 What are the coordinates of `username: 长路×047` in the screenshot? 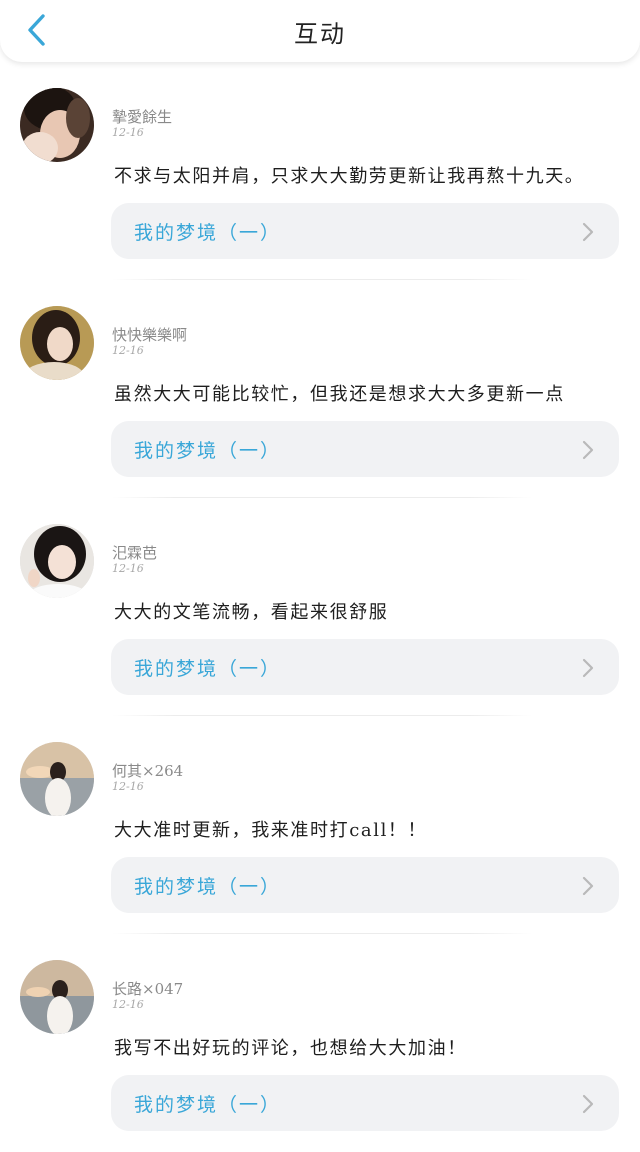 It's located at (147, 988).